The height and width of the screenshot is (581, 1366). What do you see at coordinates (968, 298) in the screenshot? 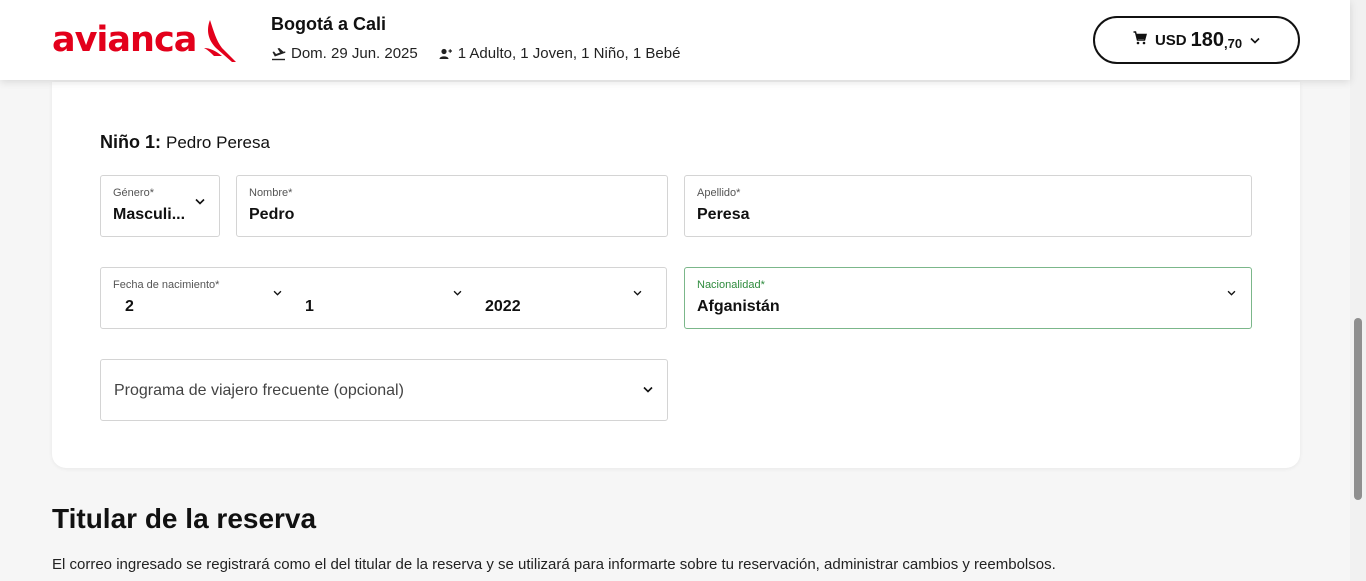
I see `nationality-select: Nacionalidad* Afganistán` at bounding box center [968, 298].